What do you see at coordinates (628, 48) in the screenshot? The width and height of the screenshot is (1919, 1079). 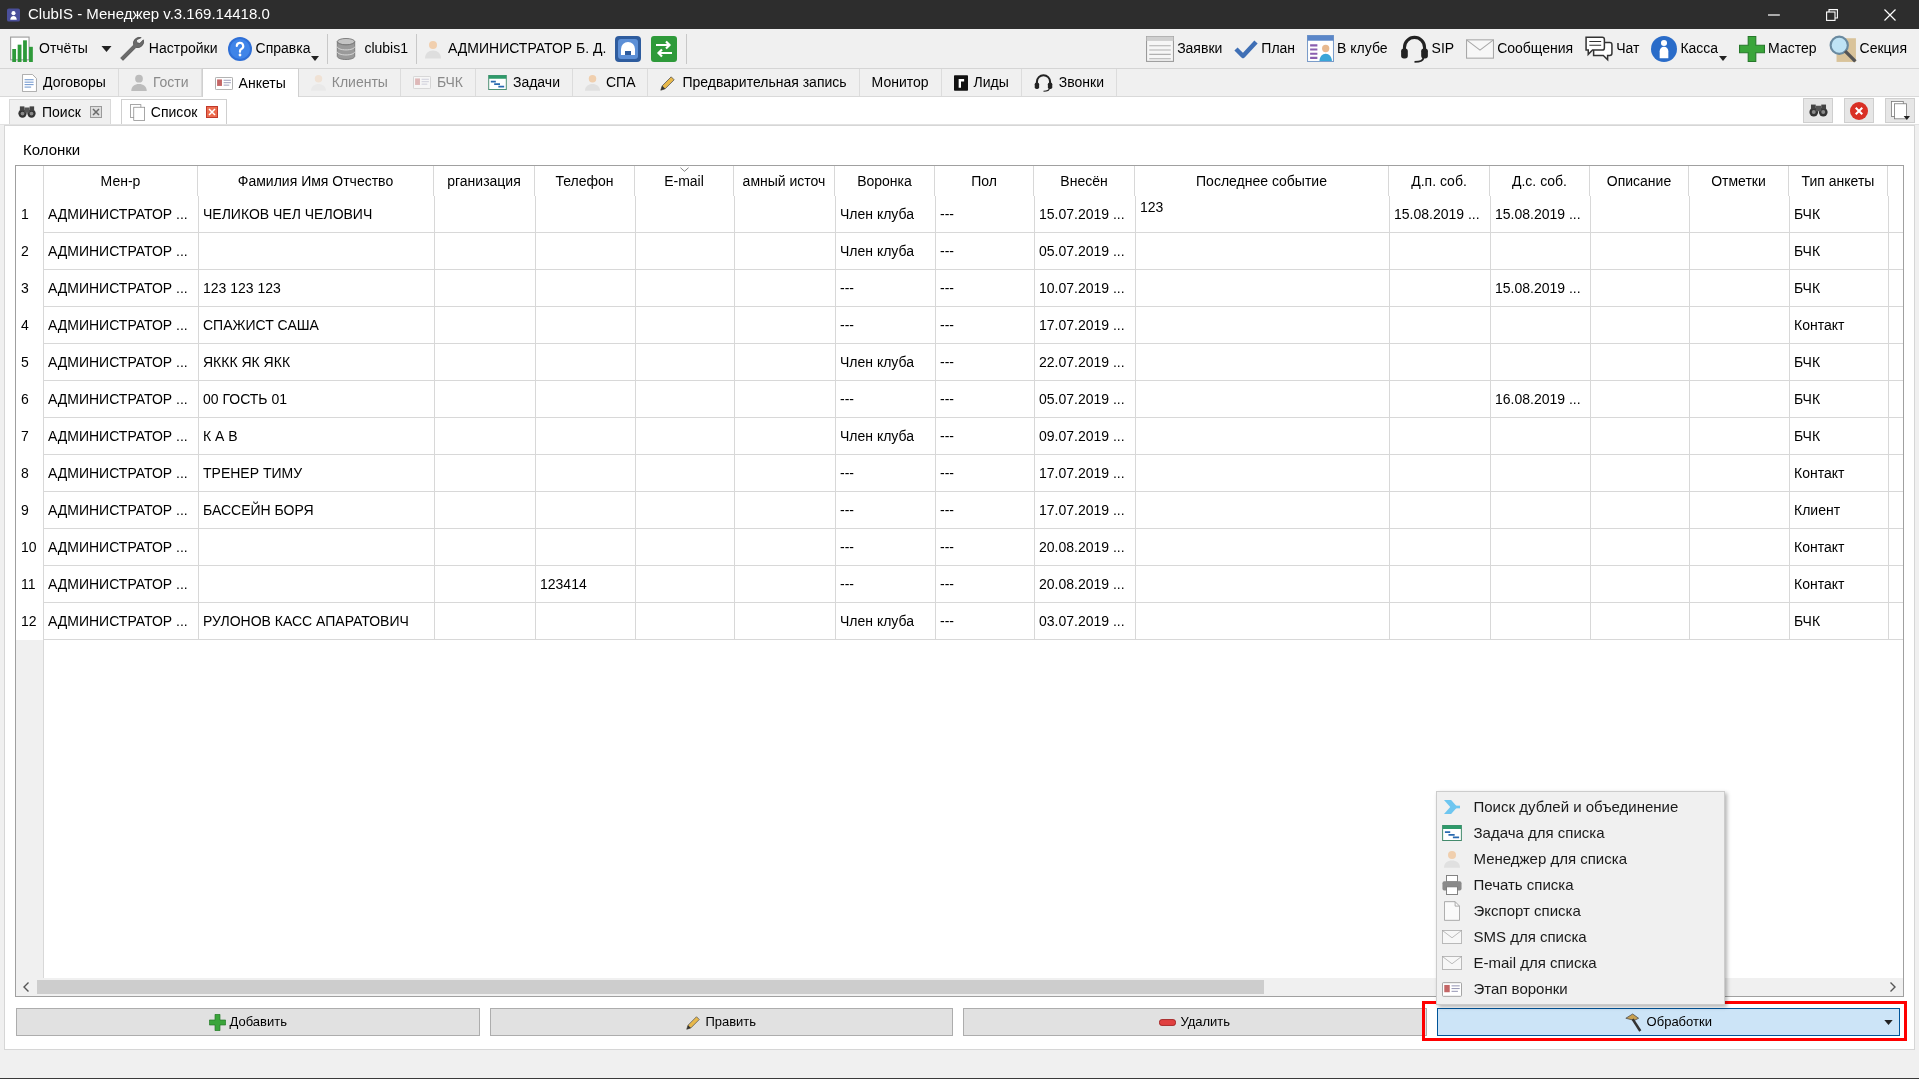 I see `lock-button` at bounding box center [628, 48].